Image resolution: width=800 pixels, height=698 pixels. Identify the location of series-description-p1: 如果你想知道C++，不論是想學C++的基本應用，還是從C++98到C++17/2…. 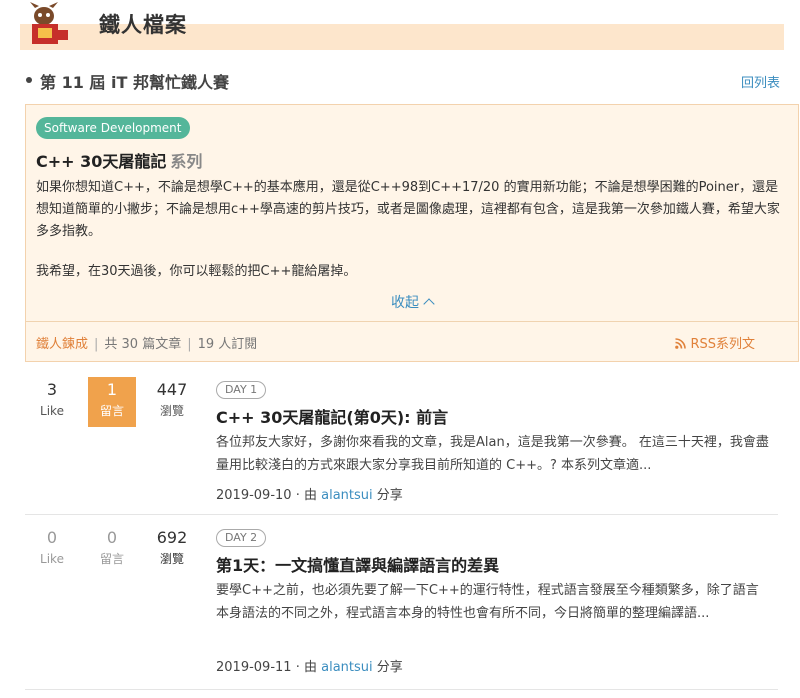
(408, 209).